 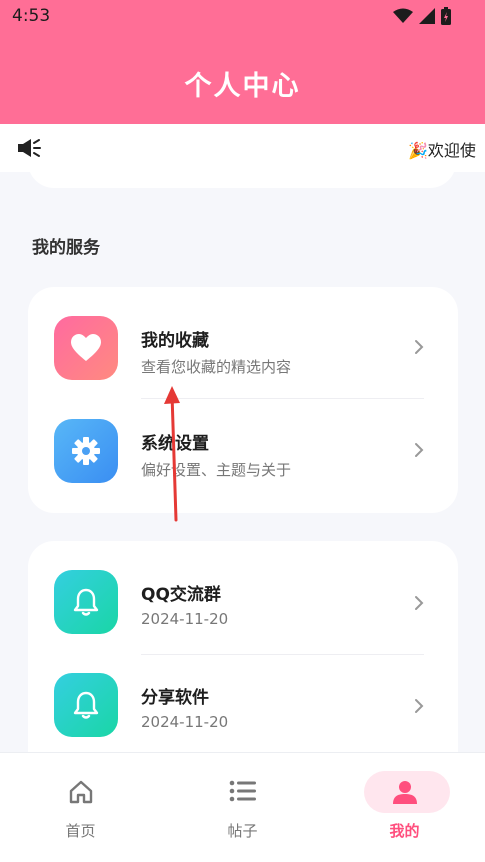 What do you see at coordinates (175, 698) in the screenshot?
I see `row-title: 分享软件` at bounding box center [175, 698].